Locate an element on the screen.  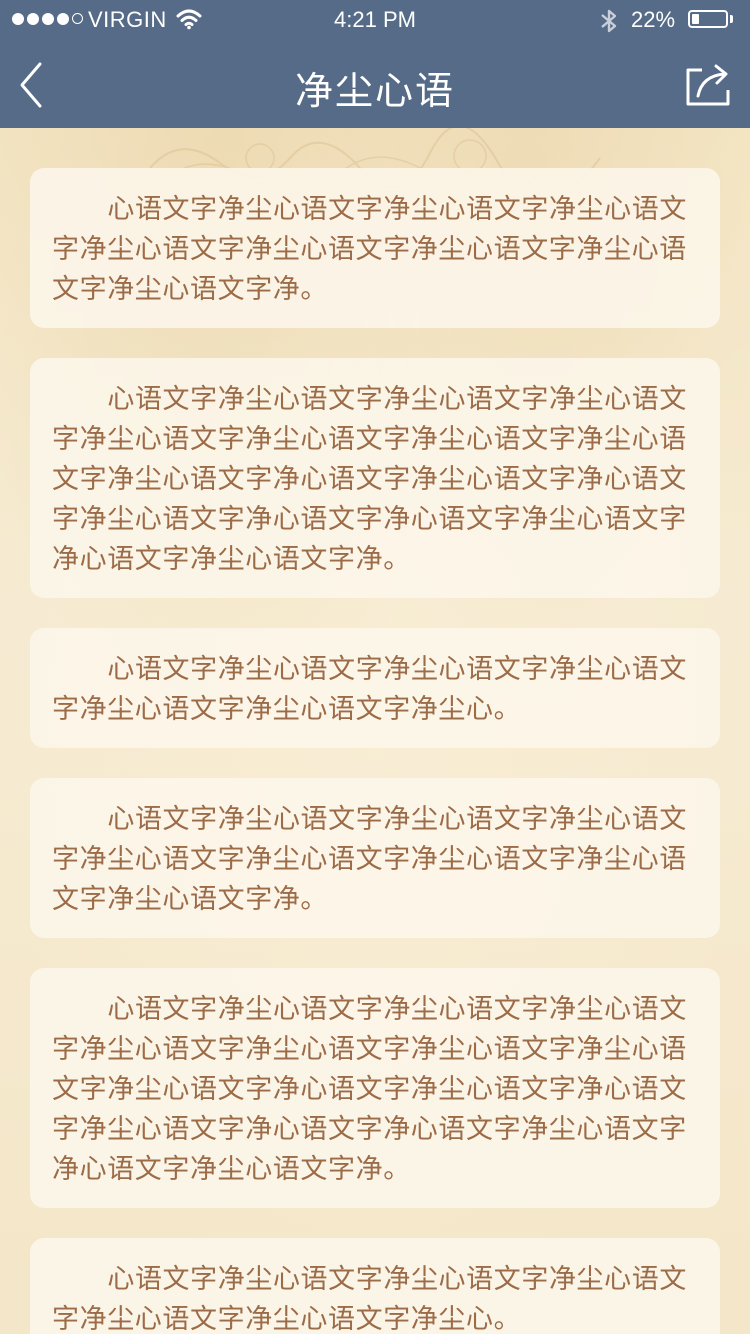
battery-icon is located at coordinates (708, 19).